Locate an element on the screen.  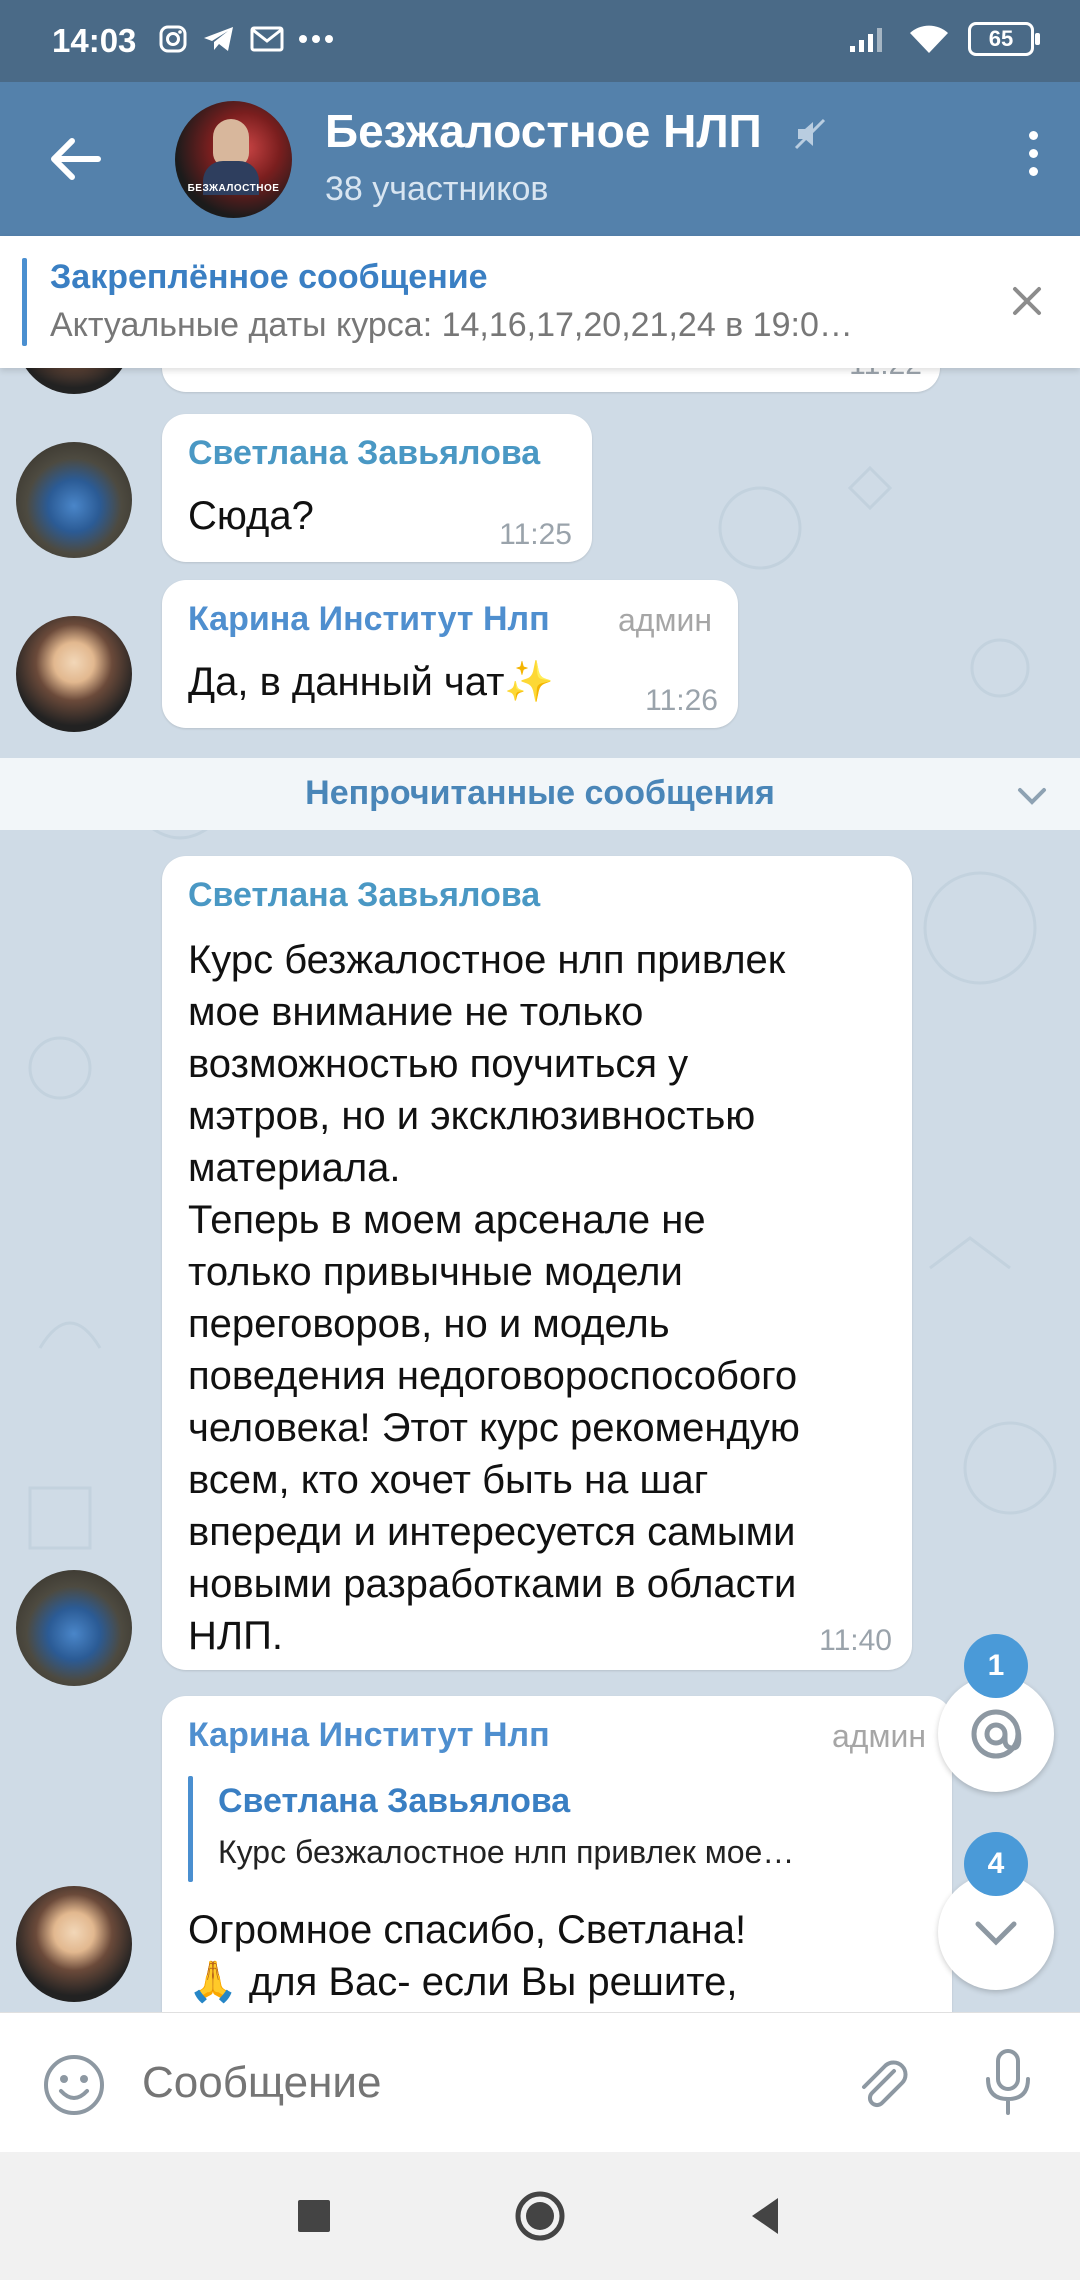
message-bubble: Светлана Завьялова Сюда? 11:25 is located at coordinates (377, 488).